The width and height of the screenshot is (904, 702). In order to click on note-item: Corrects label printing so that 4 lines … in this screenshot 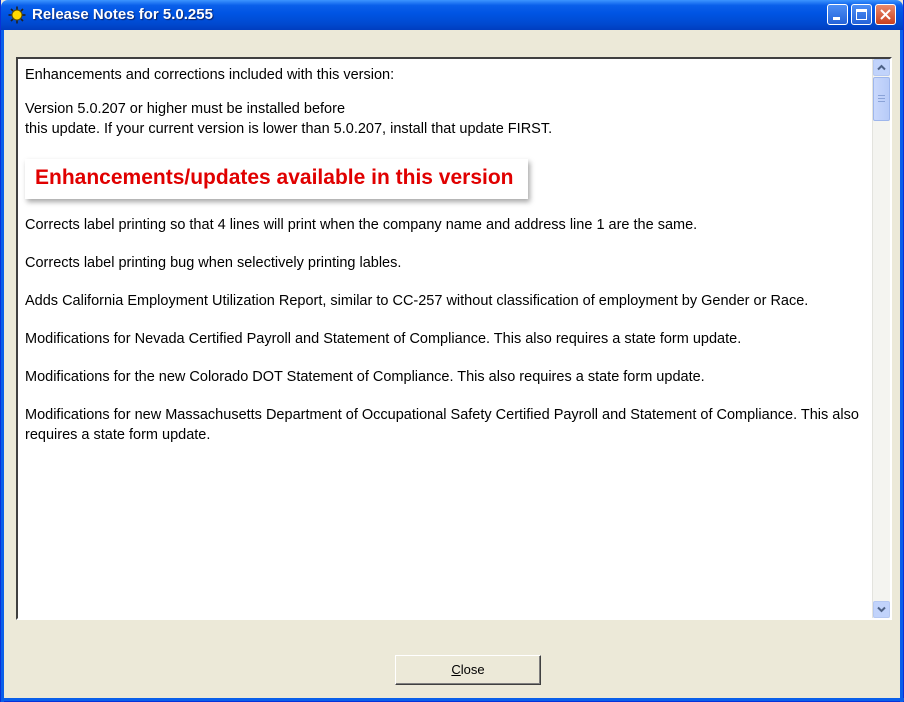, I will do `click(361, 225)`.